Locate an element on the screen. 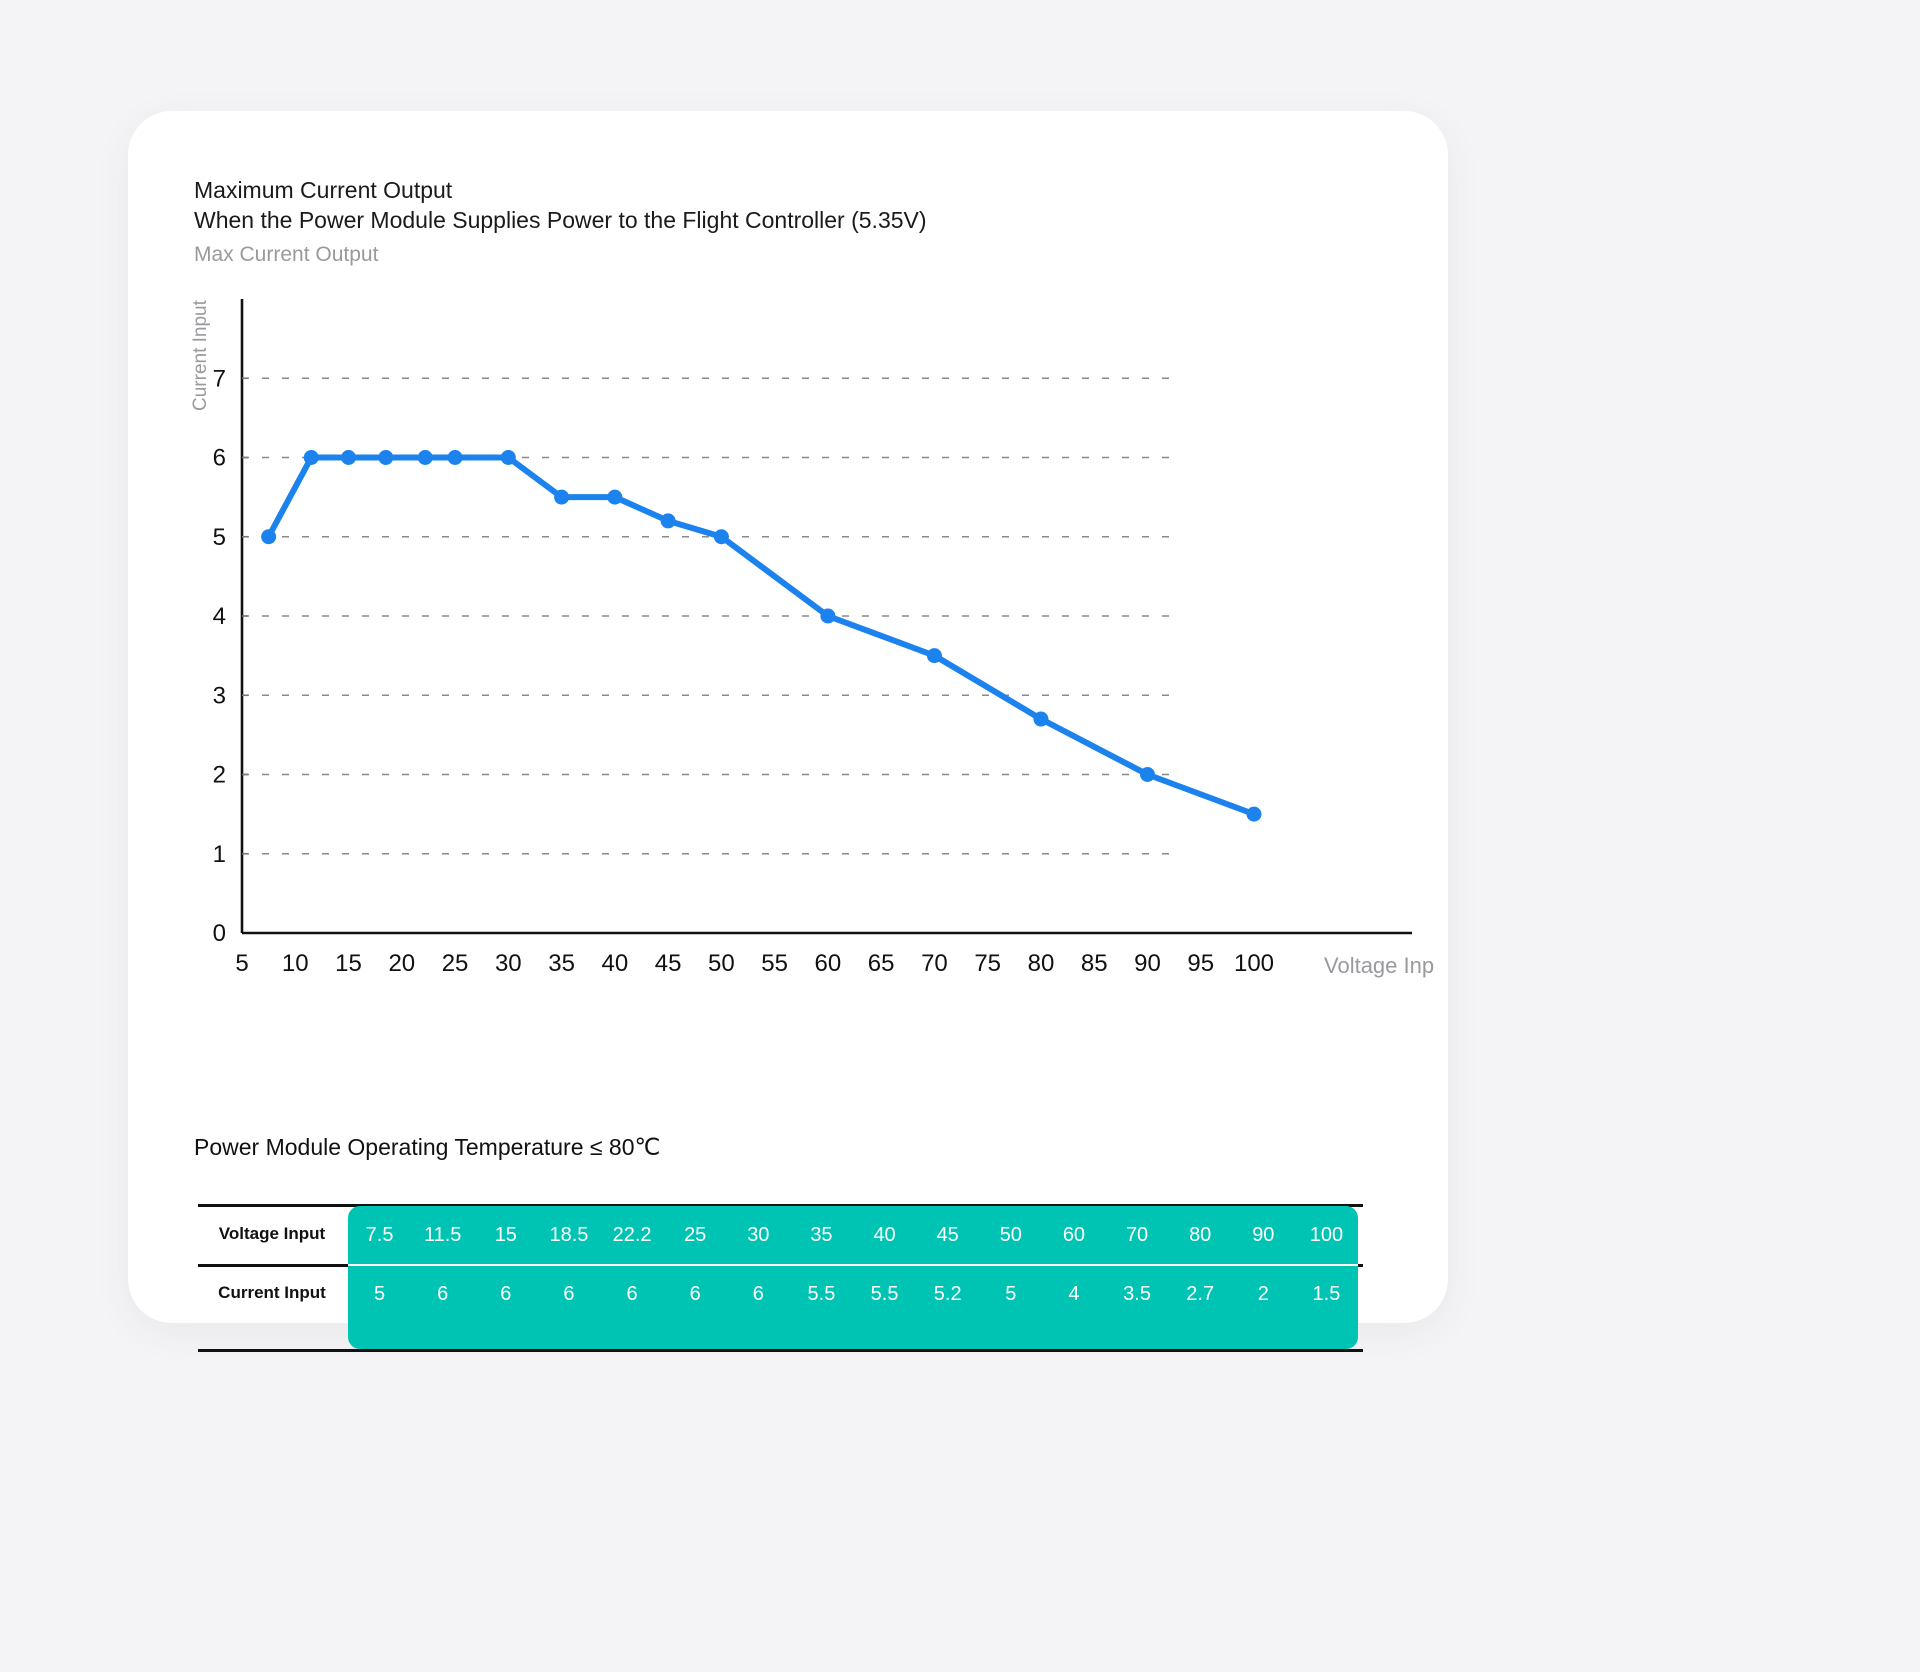 This screenshot has width=1920, height=1672. table-cell-voltage: 45 is located at coordinates (947, 1235).